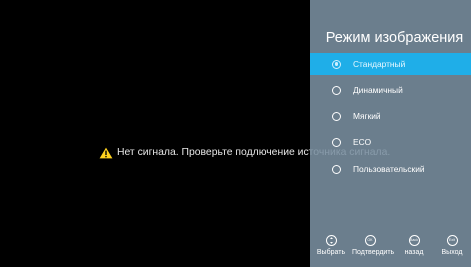  I want to click on mode-item-dynamic: Динамичный, so click(390, 90).